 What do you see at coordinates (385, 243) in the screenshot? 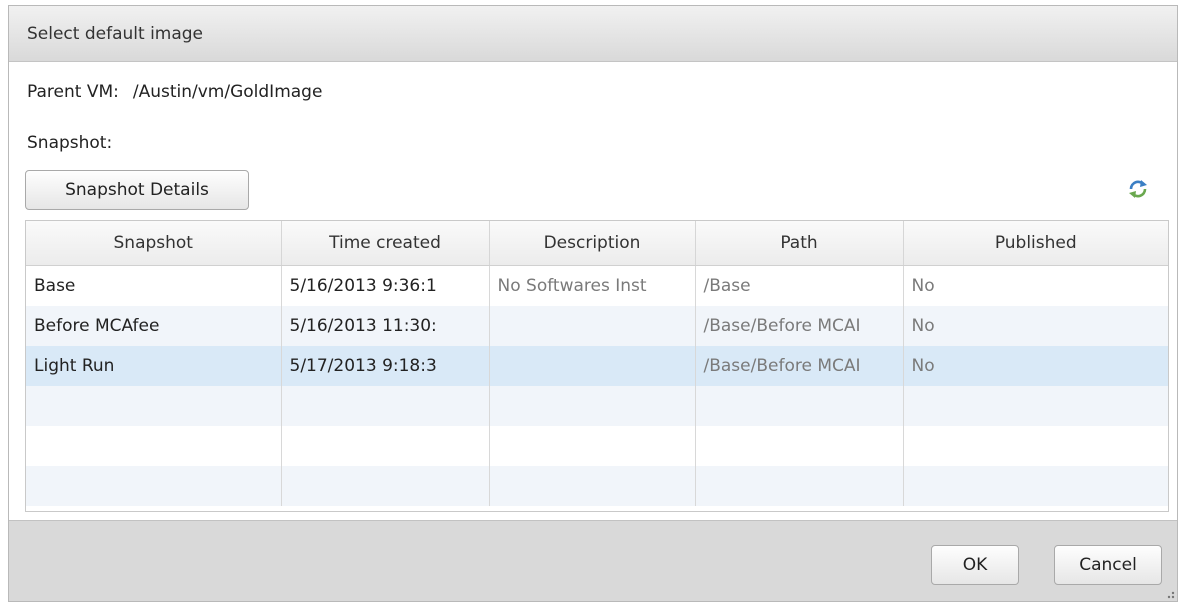
I see `column-header-time-created: Time created` at bounding box center [385, 243].